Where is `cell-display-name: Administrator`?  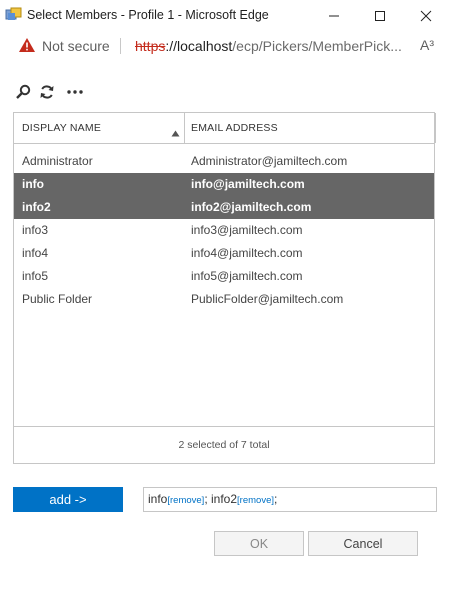
cell-display-name: Administrator is located at coordinates (57, 161).